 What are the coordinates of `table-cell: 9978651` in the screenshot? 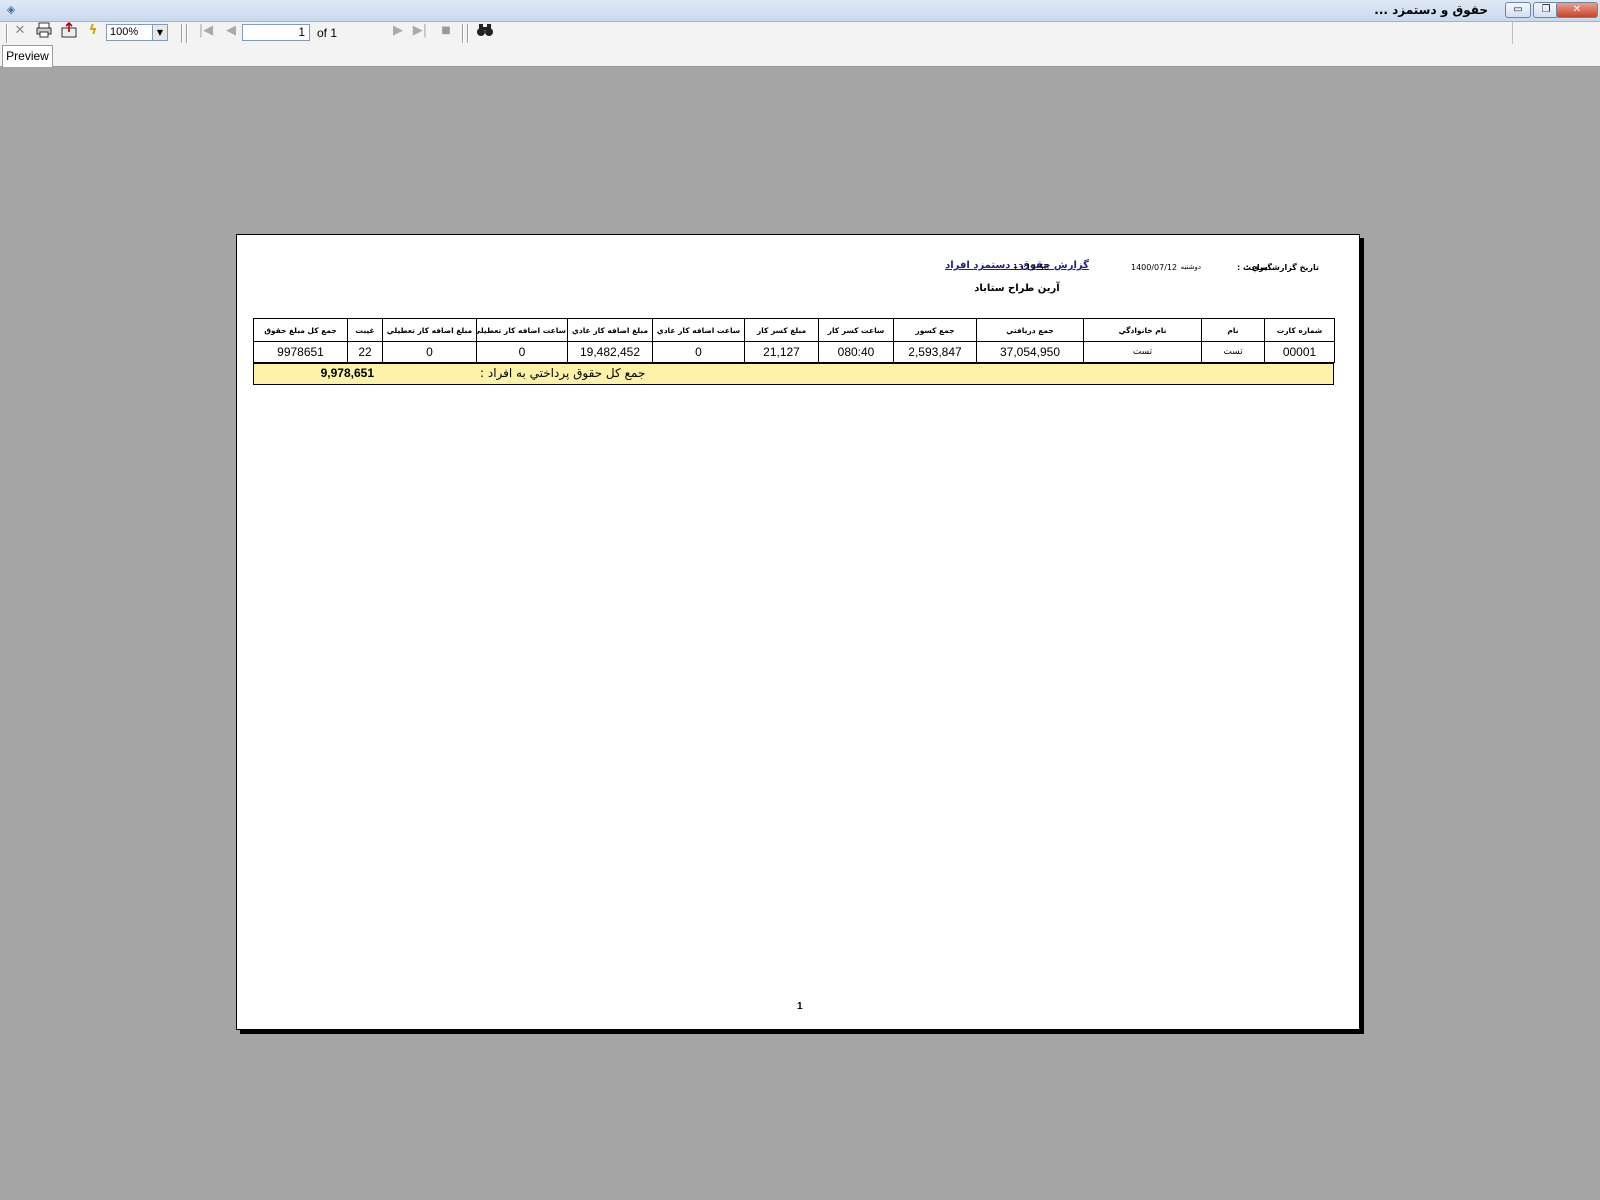 It's located at (300, 352).